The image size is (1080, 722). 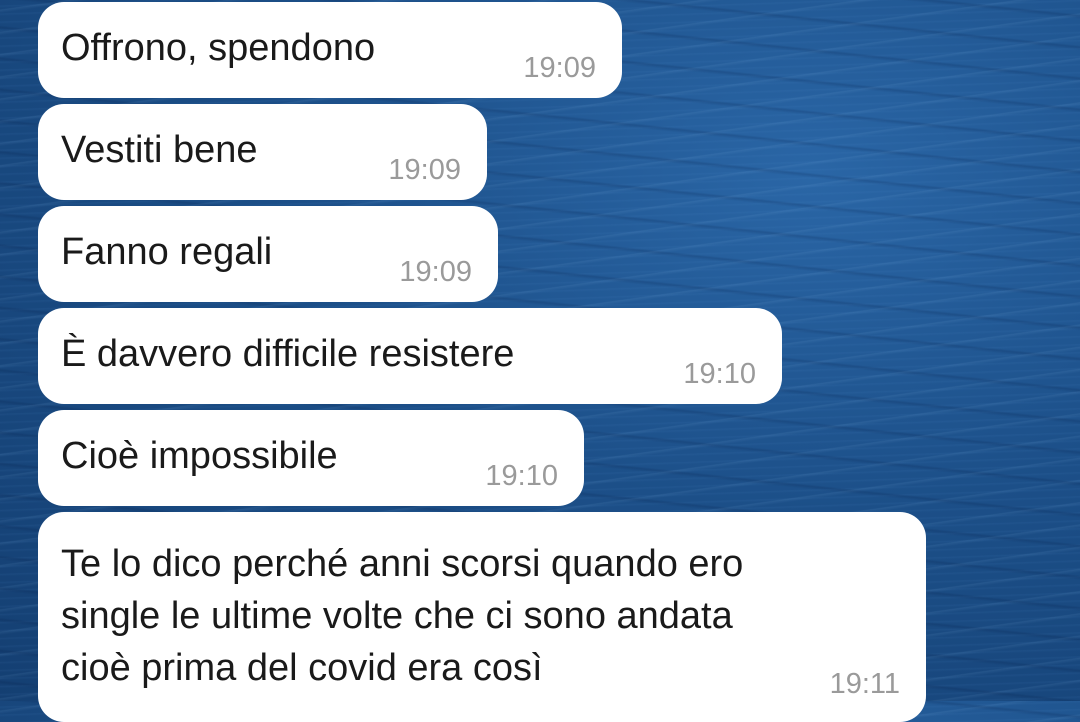 I want to click on message-bubble: Cioè impossibile 19:10, so click(x=311, y=458).